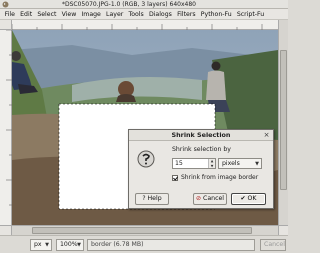 Image resolution: width=320 pixels, height=253 pixels. What do you see at coordinates (91, 14) in the screenshot?
I see `menu-image: Image` at bounding box center [91, 14].